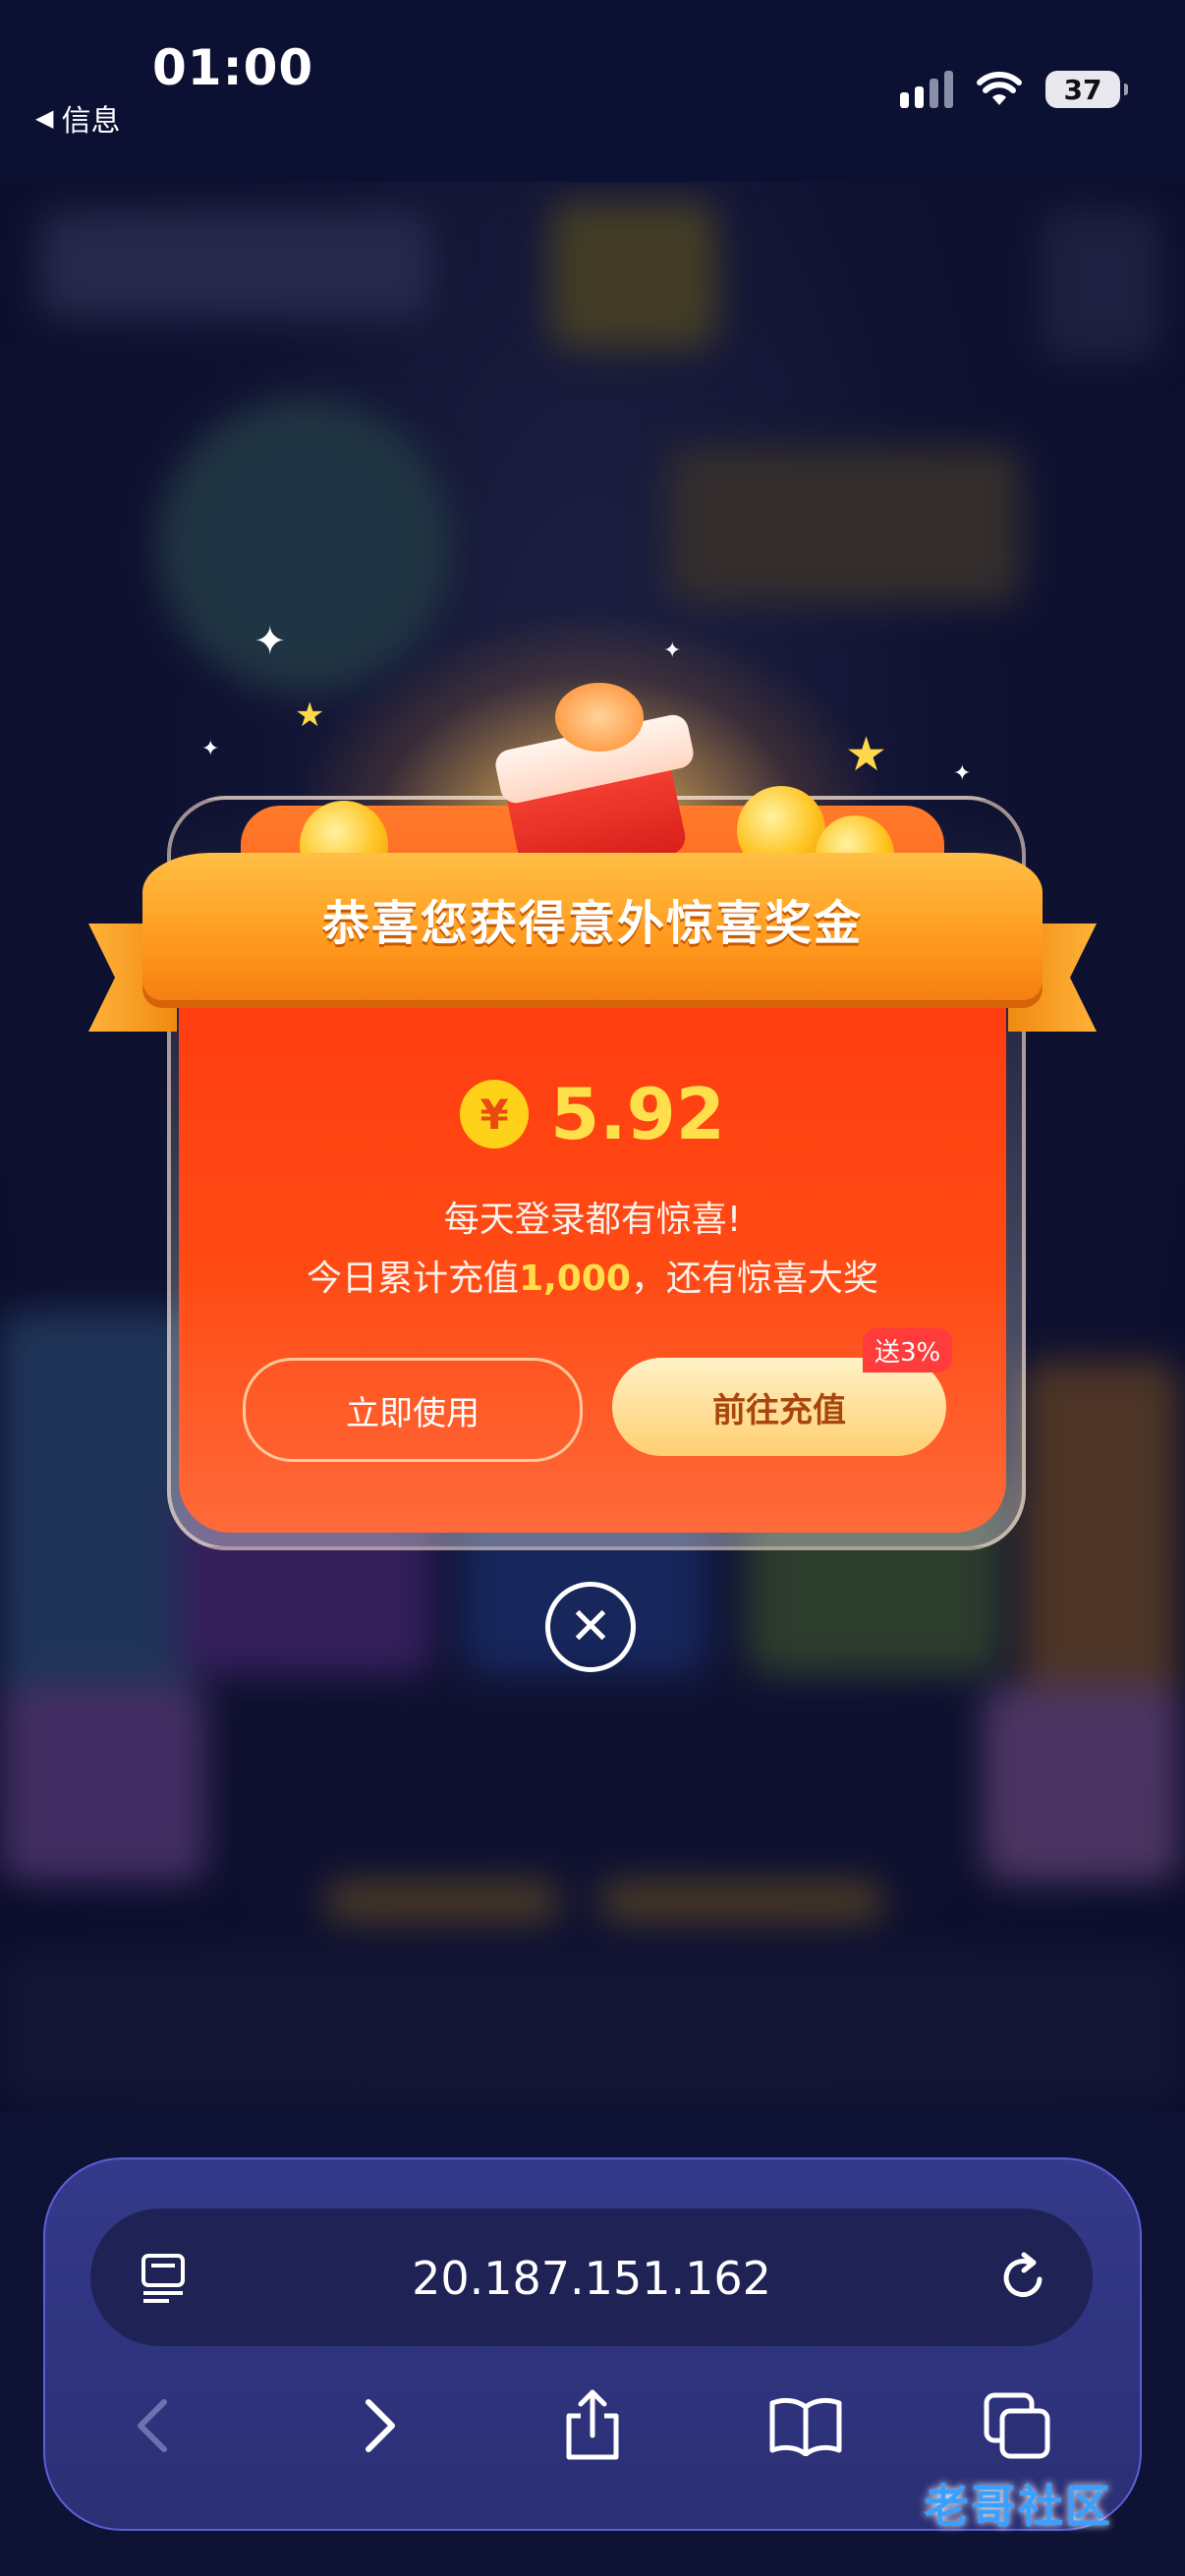 The image size is (1185, 2576). Describe the element at coordinates (637, 1114) in the screenshot. I see `amount-value: 5.92` at that location.